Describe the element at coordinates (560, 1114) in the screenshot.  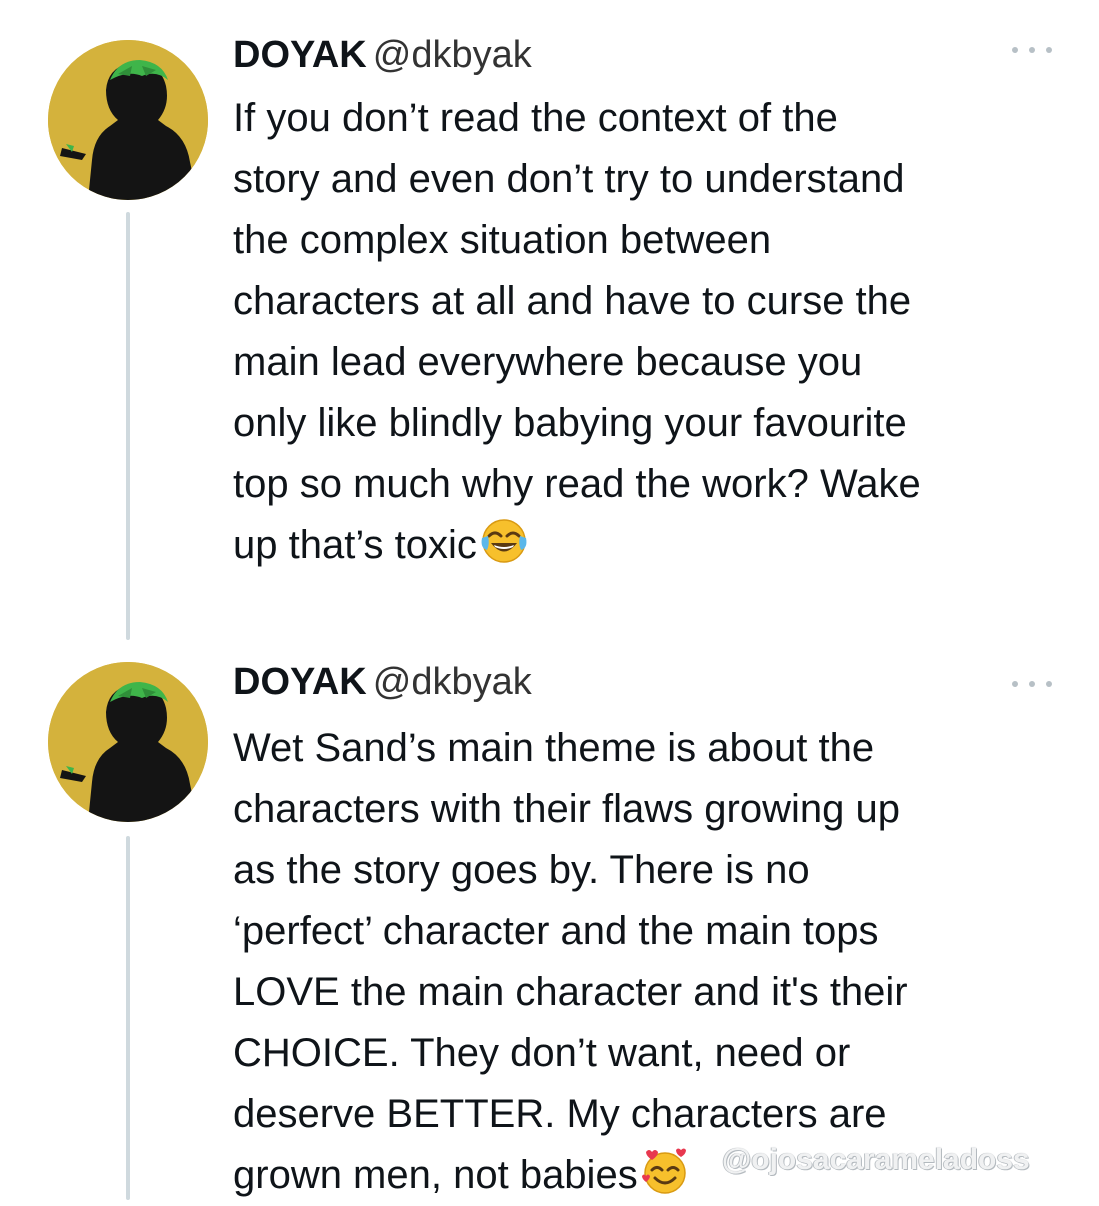
I see `tweet-text-line: deserve BETTER. My characters are` at that location.